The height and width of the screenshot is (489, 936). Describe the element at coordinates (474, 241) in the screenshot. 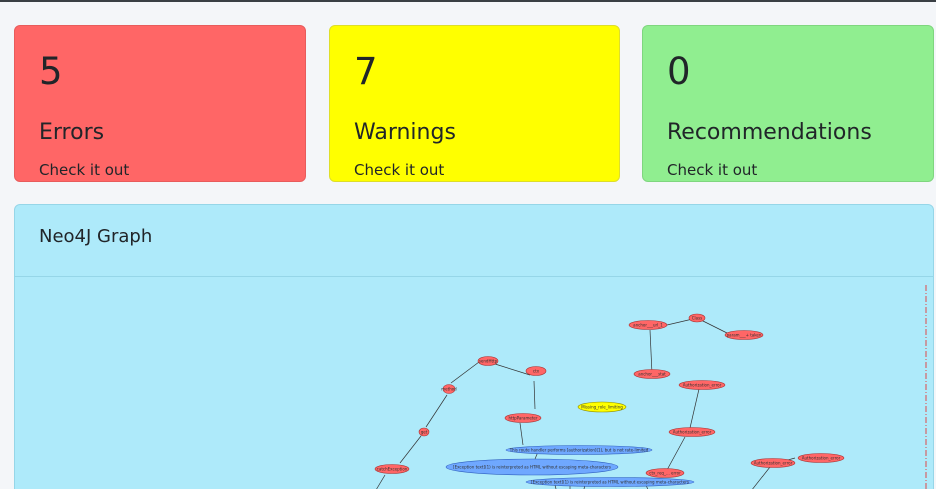

I see `graph-header: Neo4J Graph` at that location.